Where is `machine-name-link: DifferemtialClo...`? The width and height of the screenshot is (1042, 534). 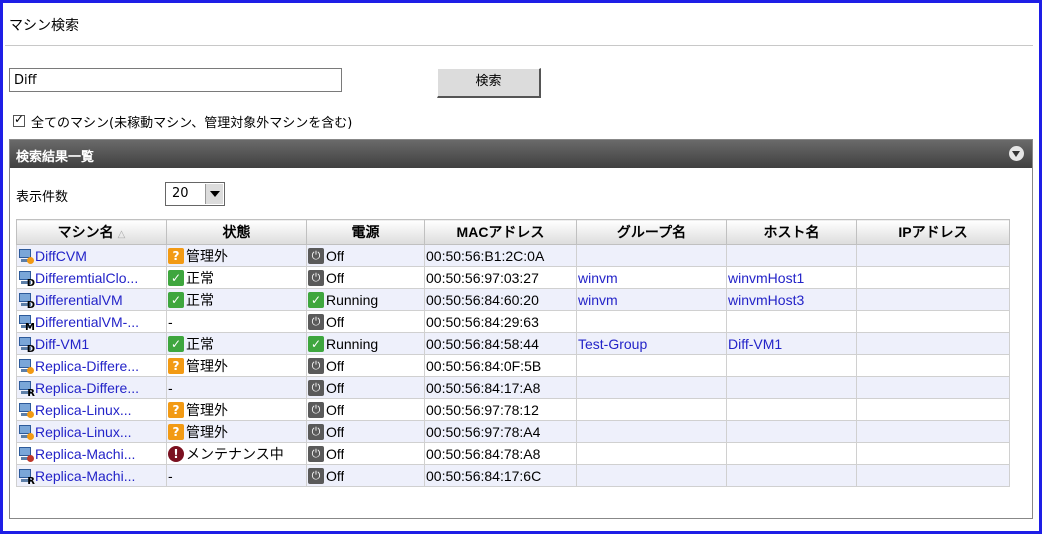 machine-name-link: DifferemtialClo... is located at coordinates (86, 278).